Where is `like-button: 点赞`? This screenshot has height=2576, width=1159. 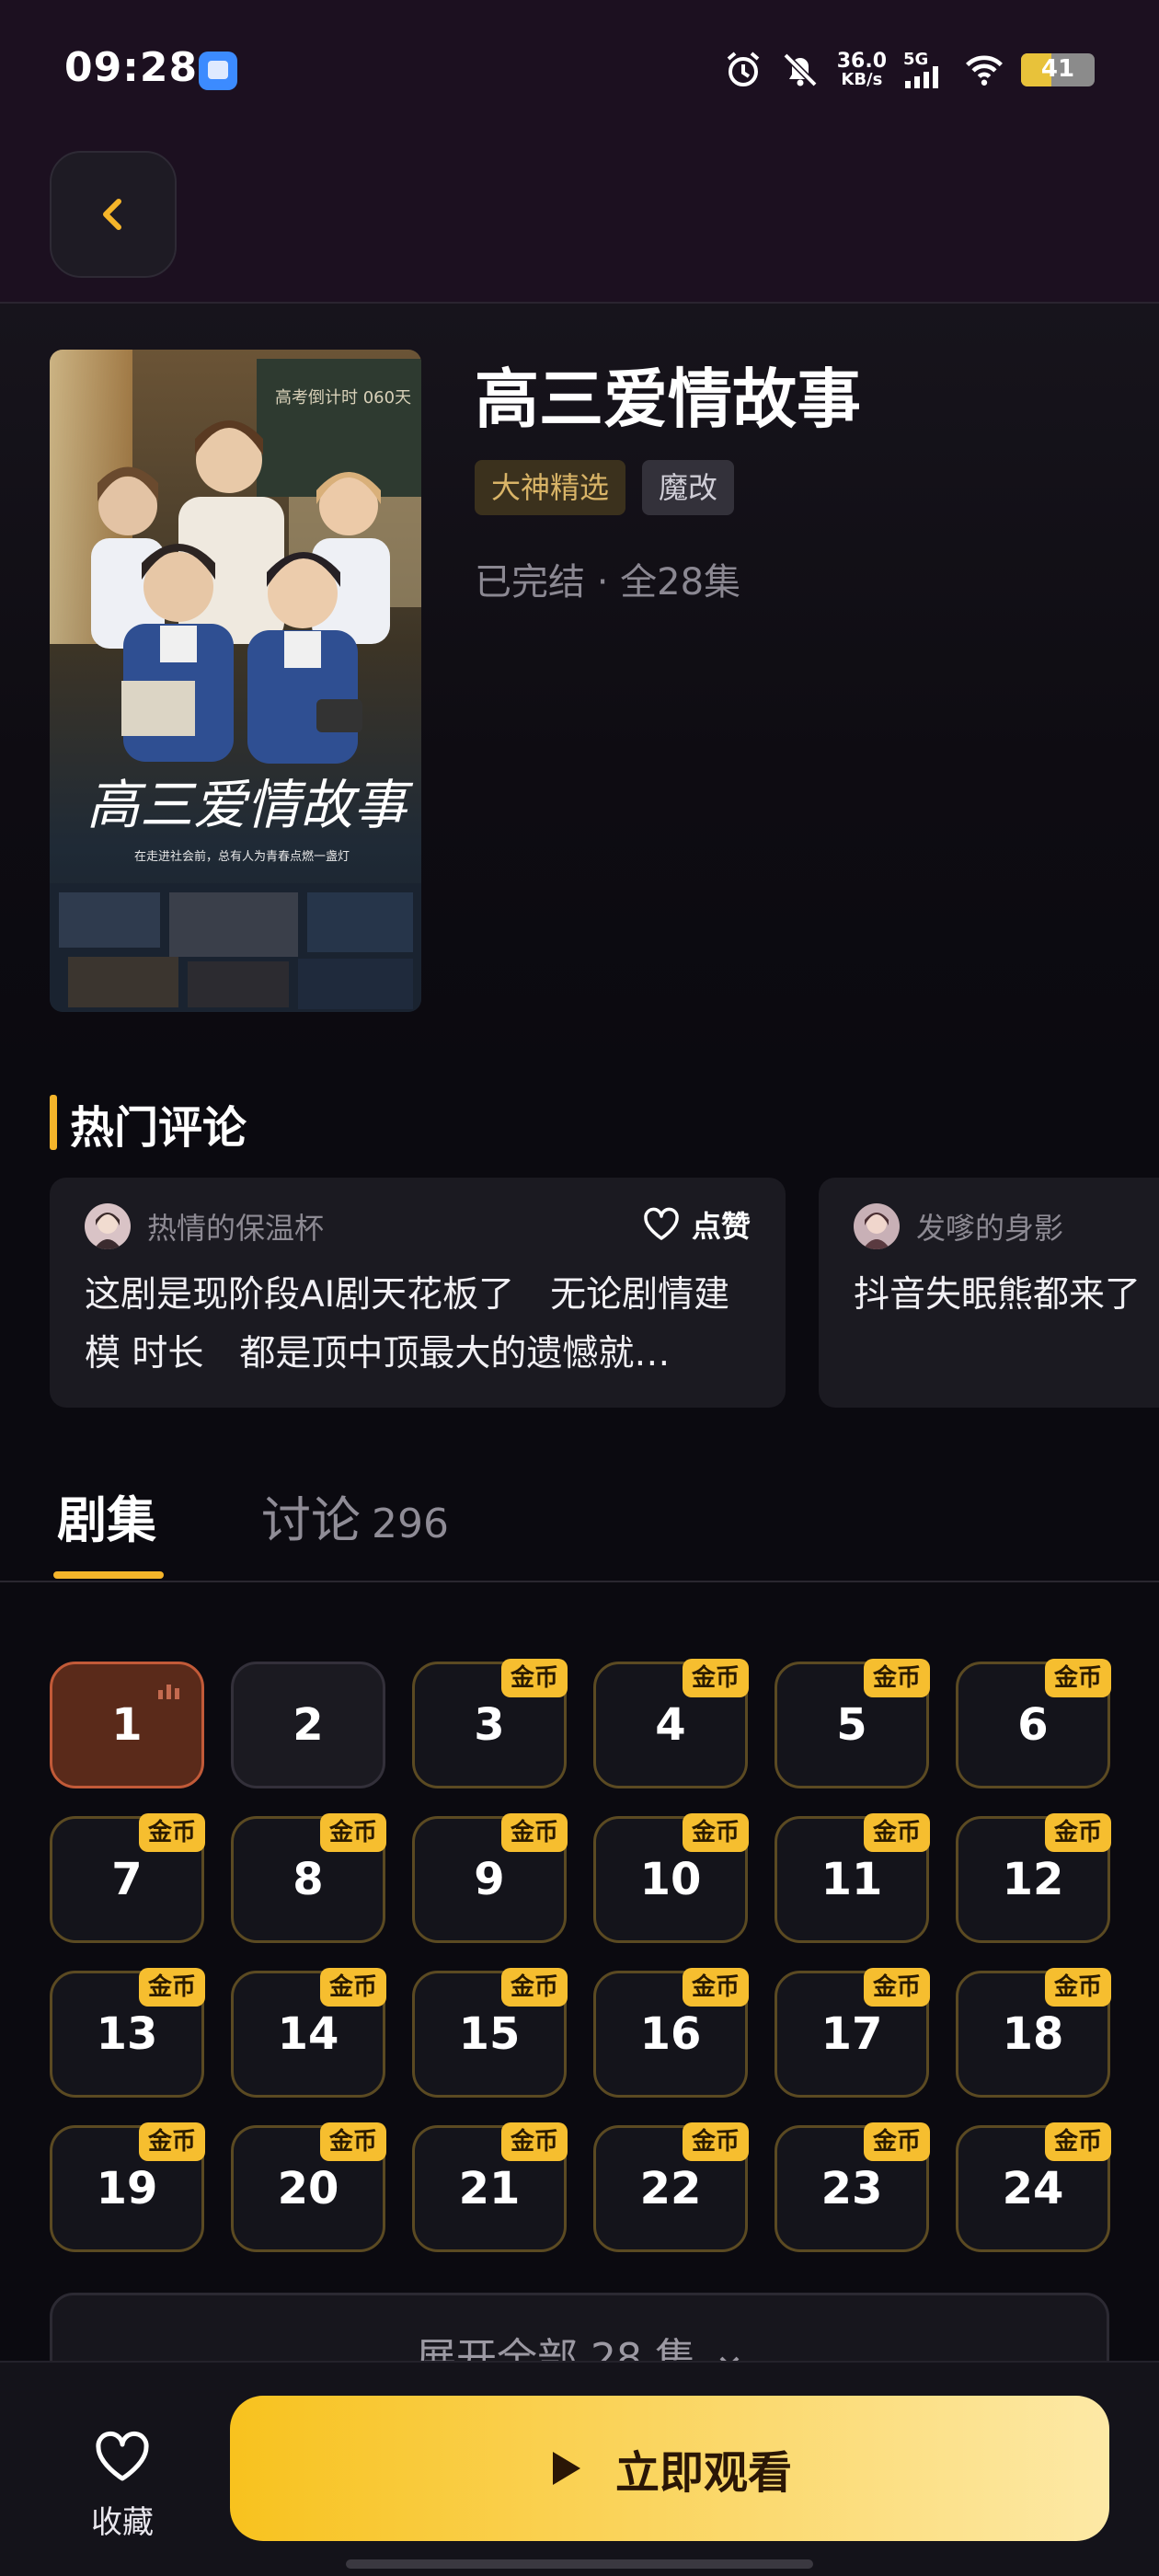
like-button: 点赞 is located at coordinates (696, 1224).